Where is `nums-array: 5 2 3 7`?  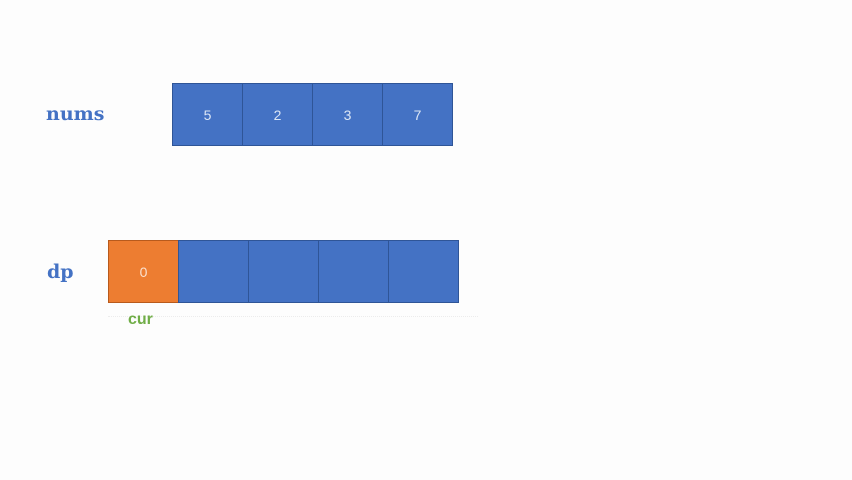 nums-array: 5 2 3 7 is located at coordinates (312, 114).